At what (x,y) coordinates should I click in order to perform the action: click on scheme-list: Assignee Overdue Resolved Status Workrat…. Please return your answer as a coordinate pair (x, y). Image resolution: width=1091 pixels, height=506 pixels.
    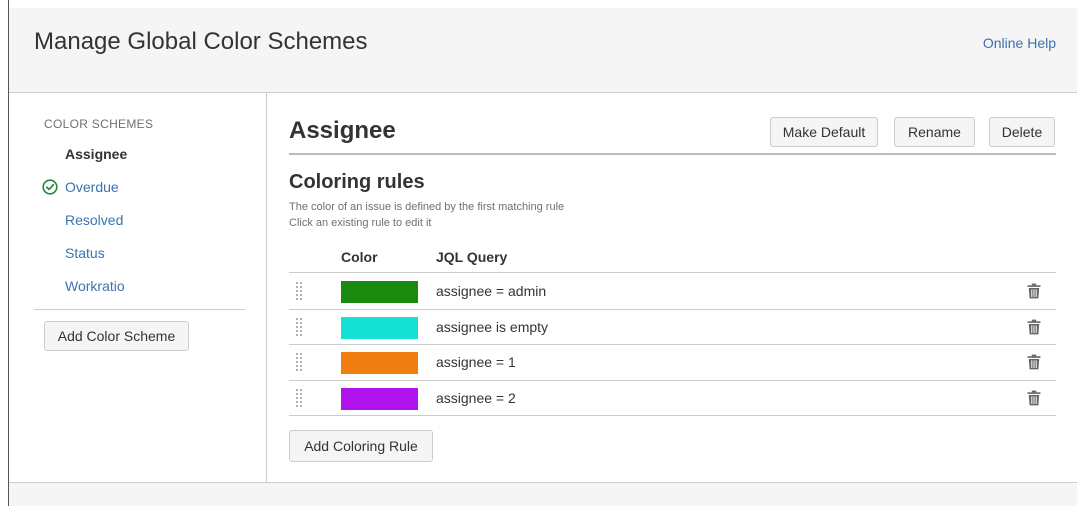
    Looking at the image, I should click on (144, 223).